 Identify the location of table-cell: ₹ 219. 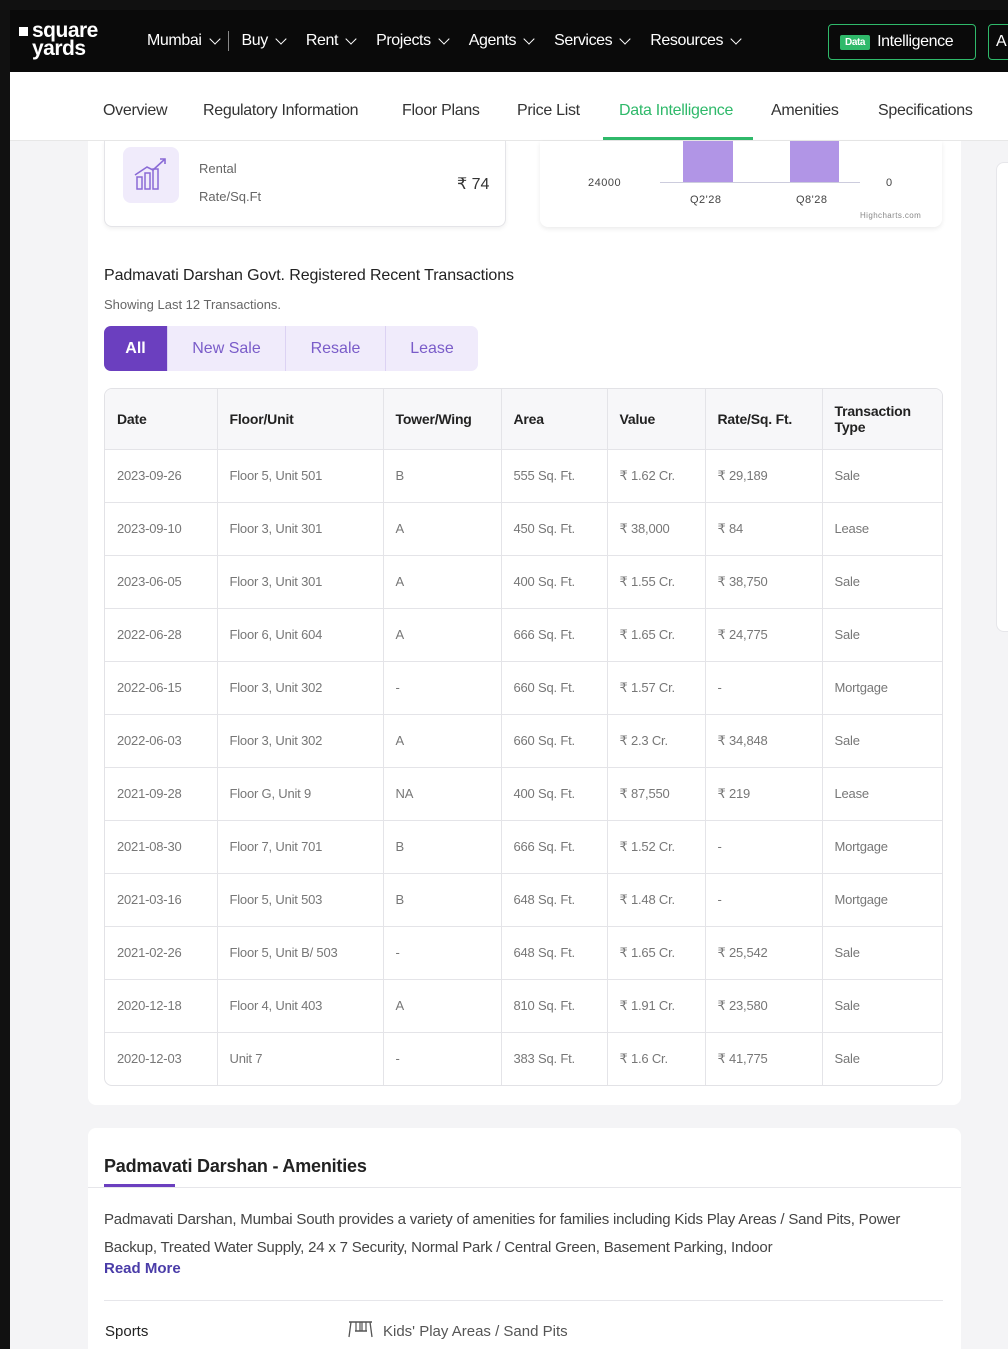
(763, 793).